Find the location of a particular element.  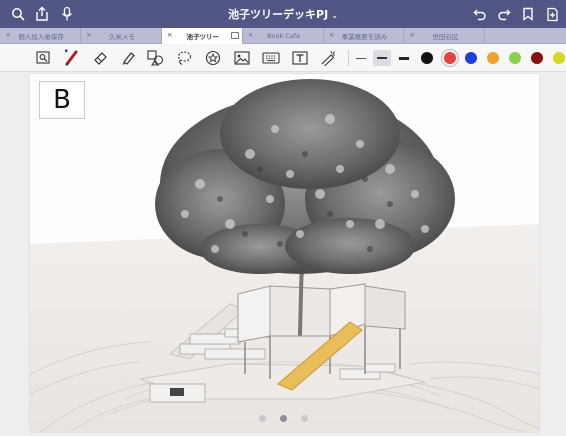

line-width-thin is located at coordinates (361, 58).